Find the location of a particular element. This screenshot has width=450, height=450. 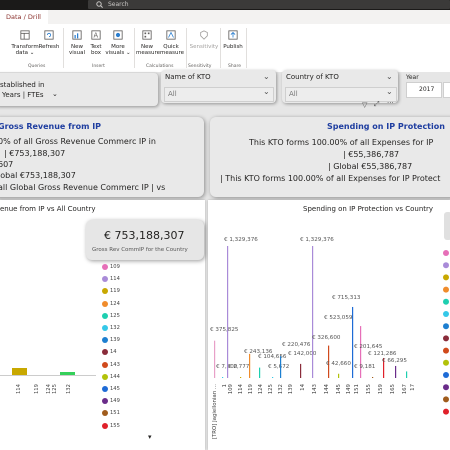

x-tick-label: 109 is located at coordinates (231, 388).